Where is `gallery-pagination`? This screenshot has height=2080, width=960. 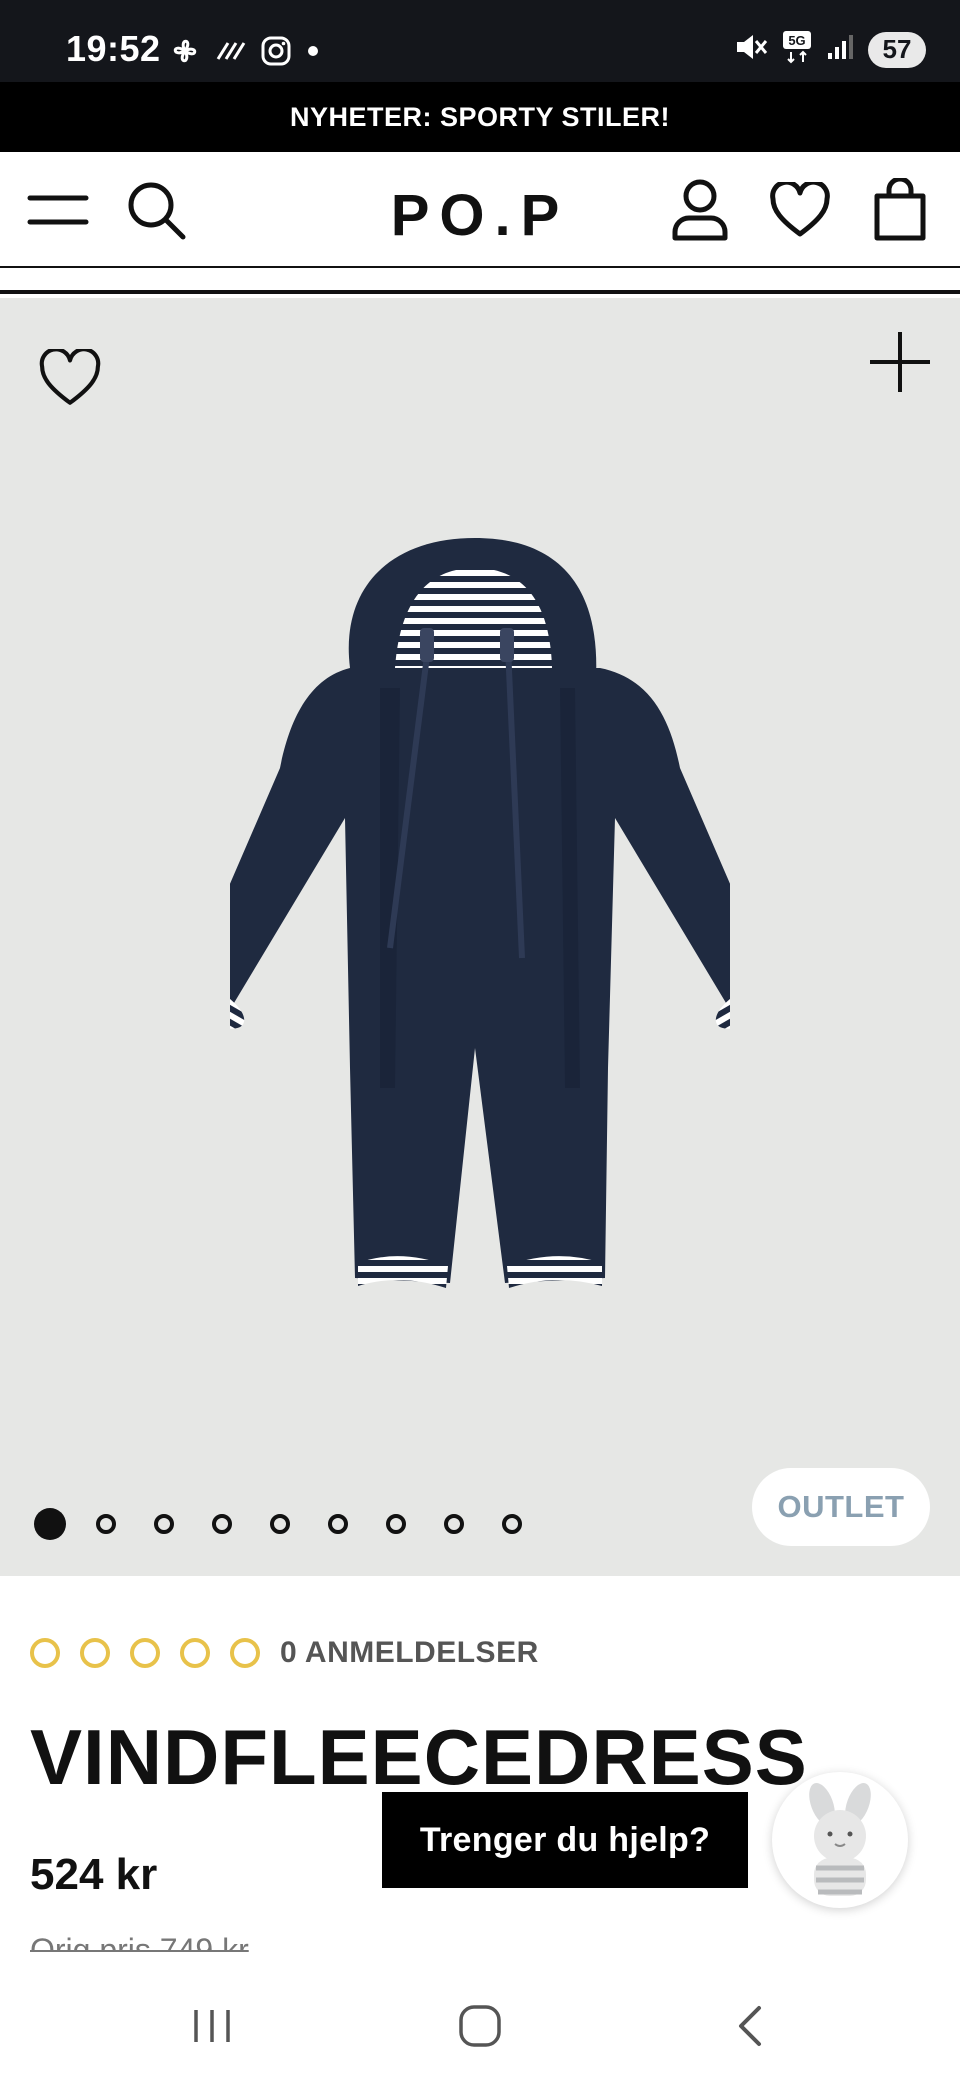
gallery-pagination is located at coordinates (282, 1524).